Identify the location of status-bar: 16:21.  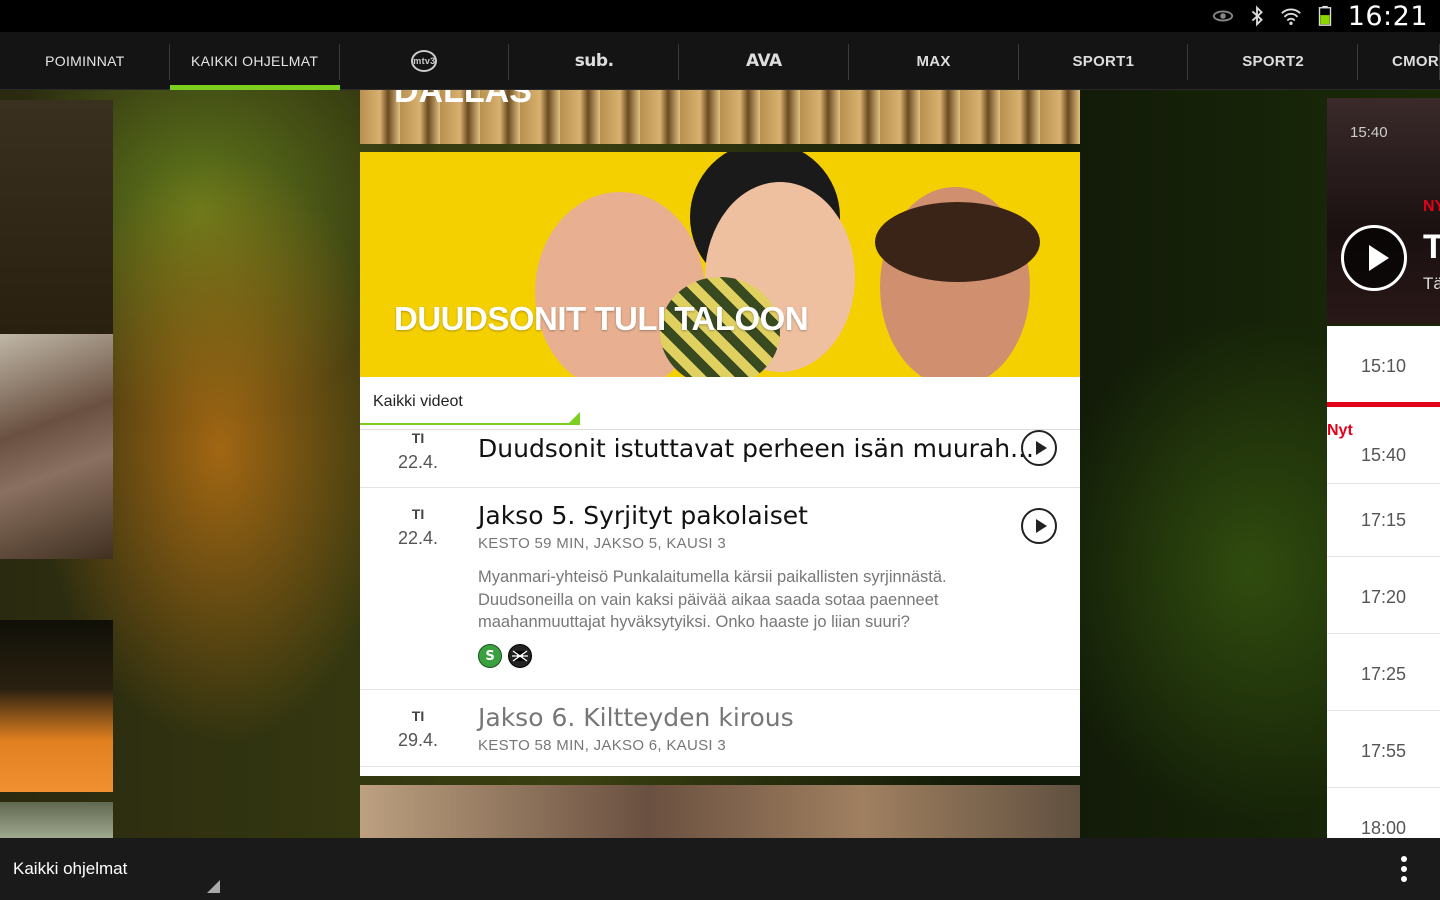
(720, 16).